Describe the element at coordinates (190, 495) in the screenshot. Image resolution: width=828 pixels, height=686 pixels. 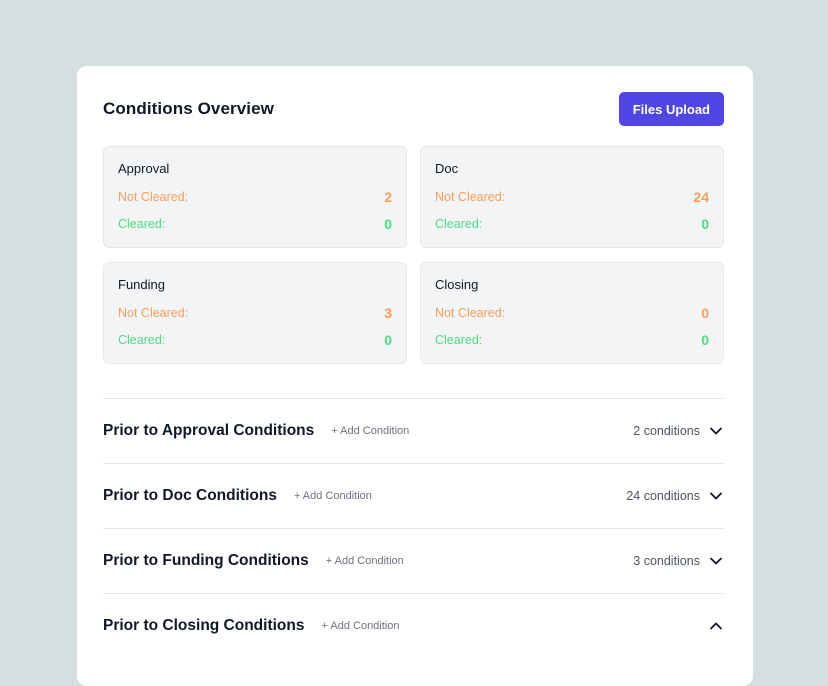
I see `section-title: Prior to Doc Conditions` at that location.